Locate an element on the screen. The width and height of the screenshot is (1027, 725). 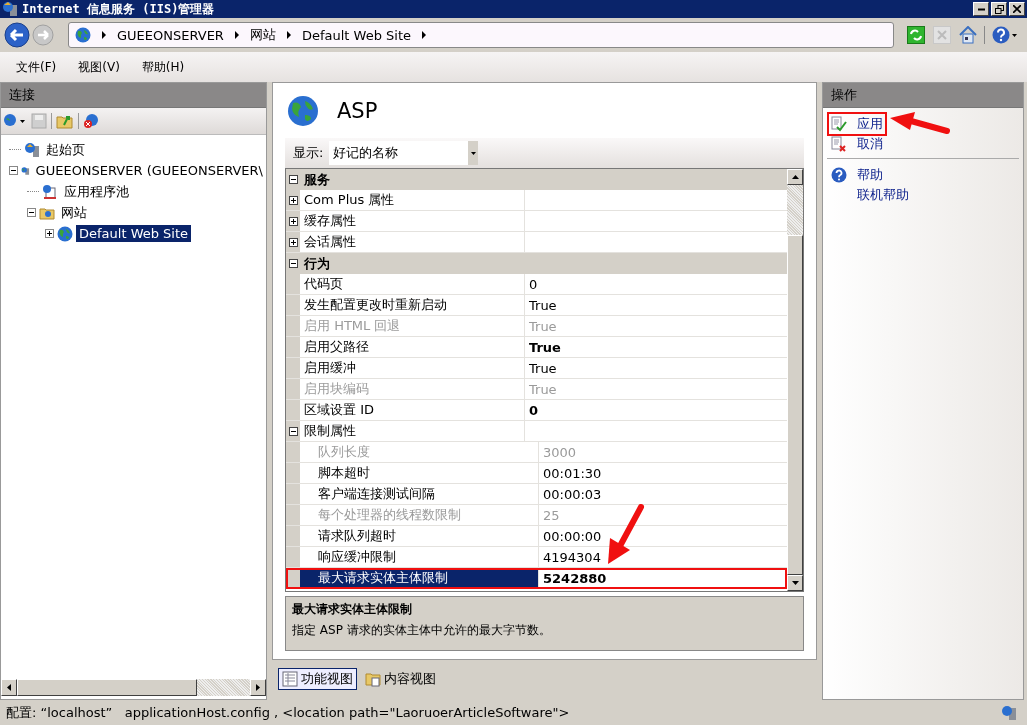
folder-icon is located at coordinates (373, 679).